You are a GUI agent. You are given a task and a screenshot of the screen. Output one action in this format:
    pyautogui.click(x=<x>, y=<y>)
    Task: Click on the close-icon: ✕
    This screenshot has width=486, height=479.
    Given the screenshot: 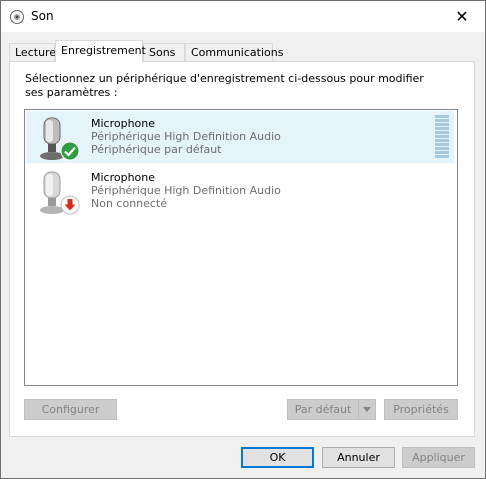 What is the action you would take?
    pyautogui.click(x=462, y=16)
    